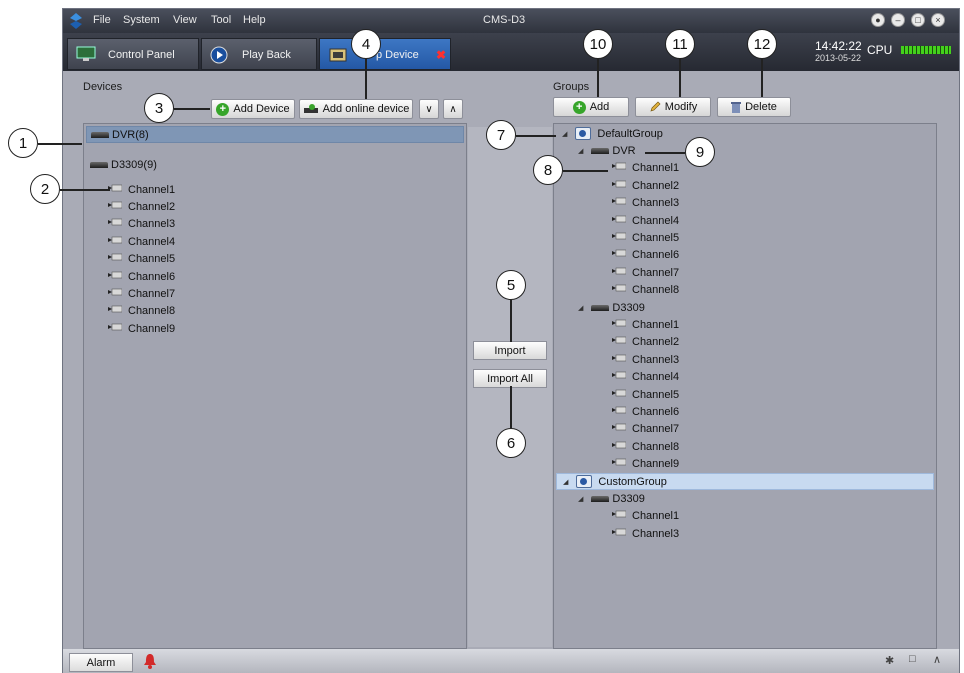  What do you see at coordinates (878, 20) in the screenshot?
I see `lock-icon: ●` at bounding box center [878, 20].